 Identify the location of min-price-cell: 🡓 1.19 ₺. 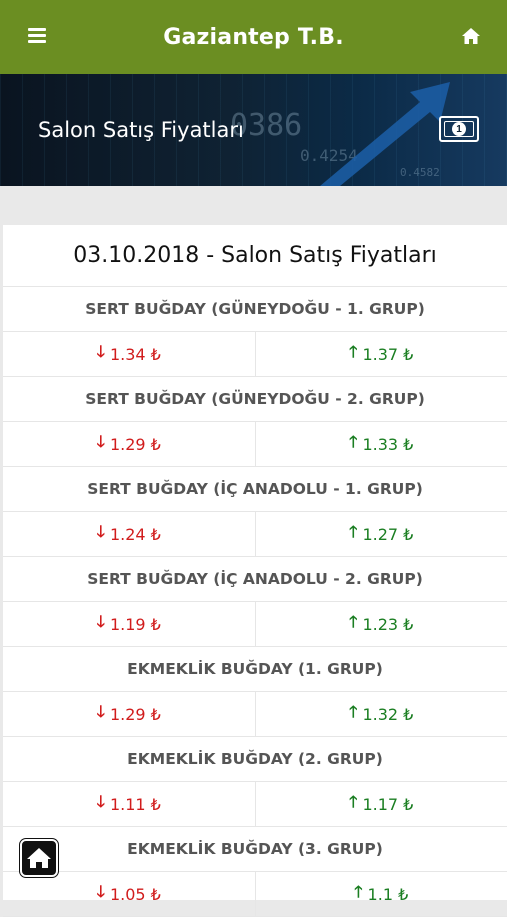
(129, 624).